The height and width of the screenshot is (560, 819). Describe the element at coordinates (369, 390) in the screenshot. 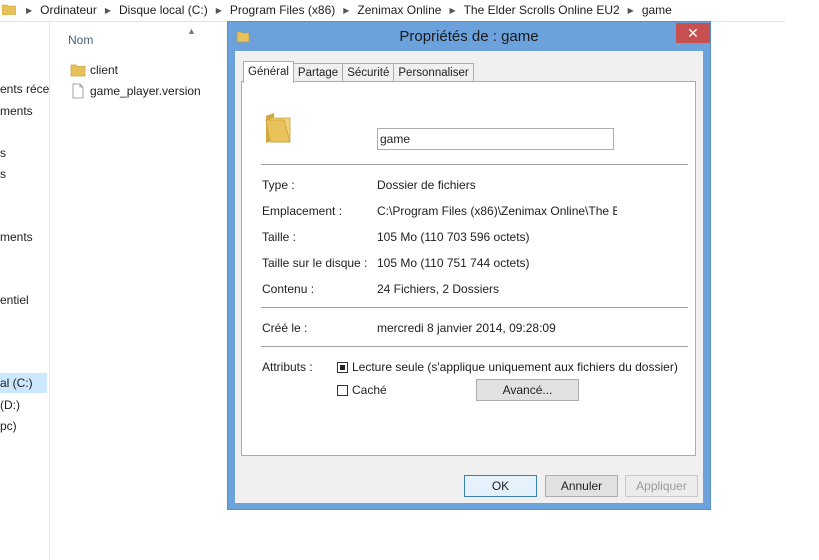

I see `hidden-label: Caché` at that location.